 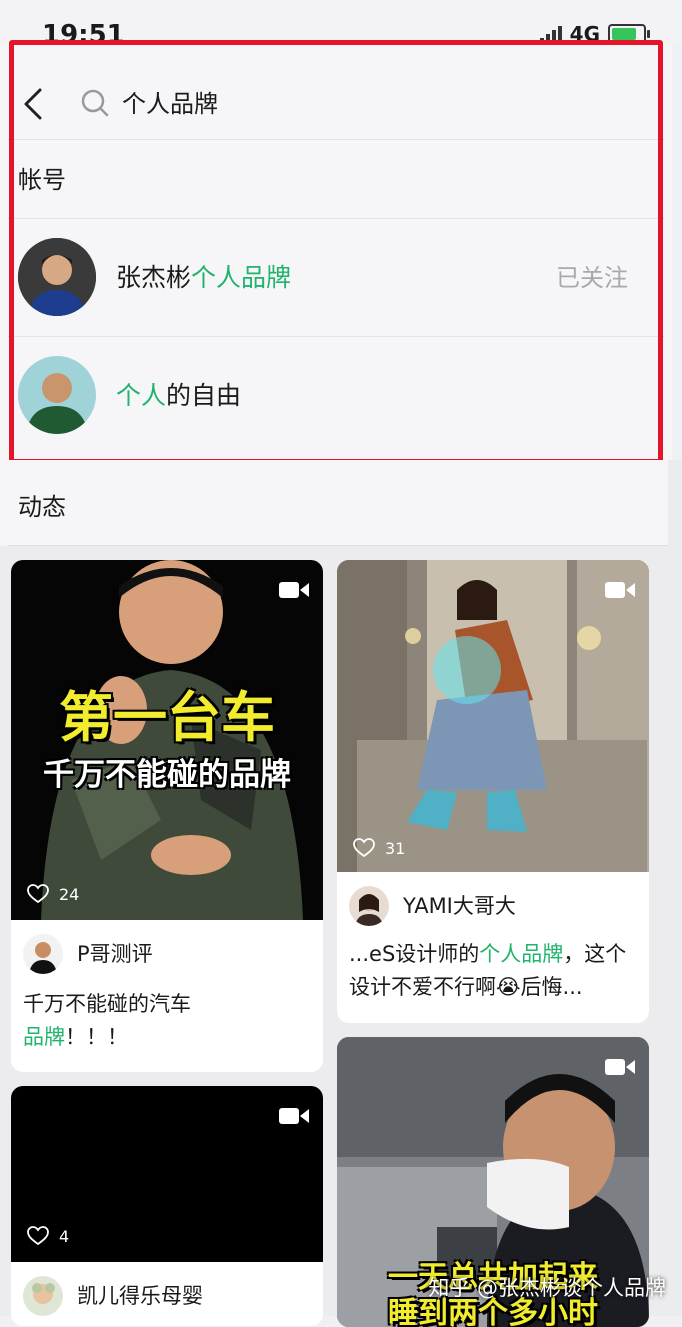 I want to click on card-description: 千万不能碰的汽车 品牌！！！, so click(x=167, y=1021).